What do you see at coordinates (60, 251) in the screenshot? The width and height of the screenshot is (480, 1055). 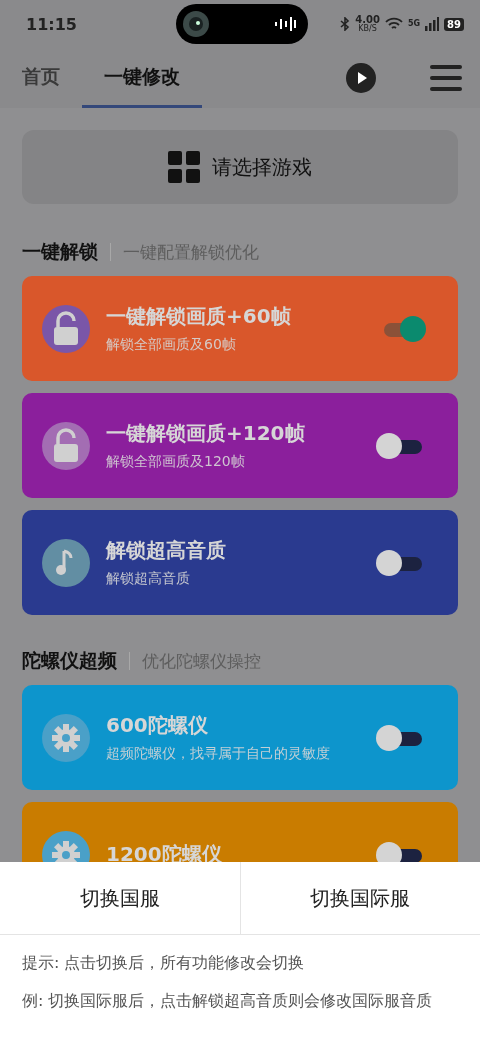 I see `section-title: 一键解锁` at bounding box center [60, 251].